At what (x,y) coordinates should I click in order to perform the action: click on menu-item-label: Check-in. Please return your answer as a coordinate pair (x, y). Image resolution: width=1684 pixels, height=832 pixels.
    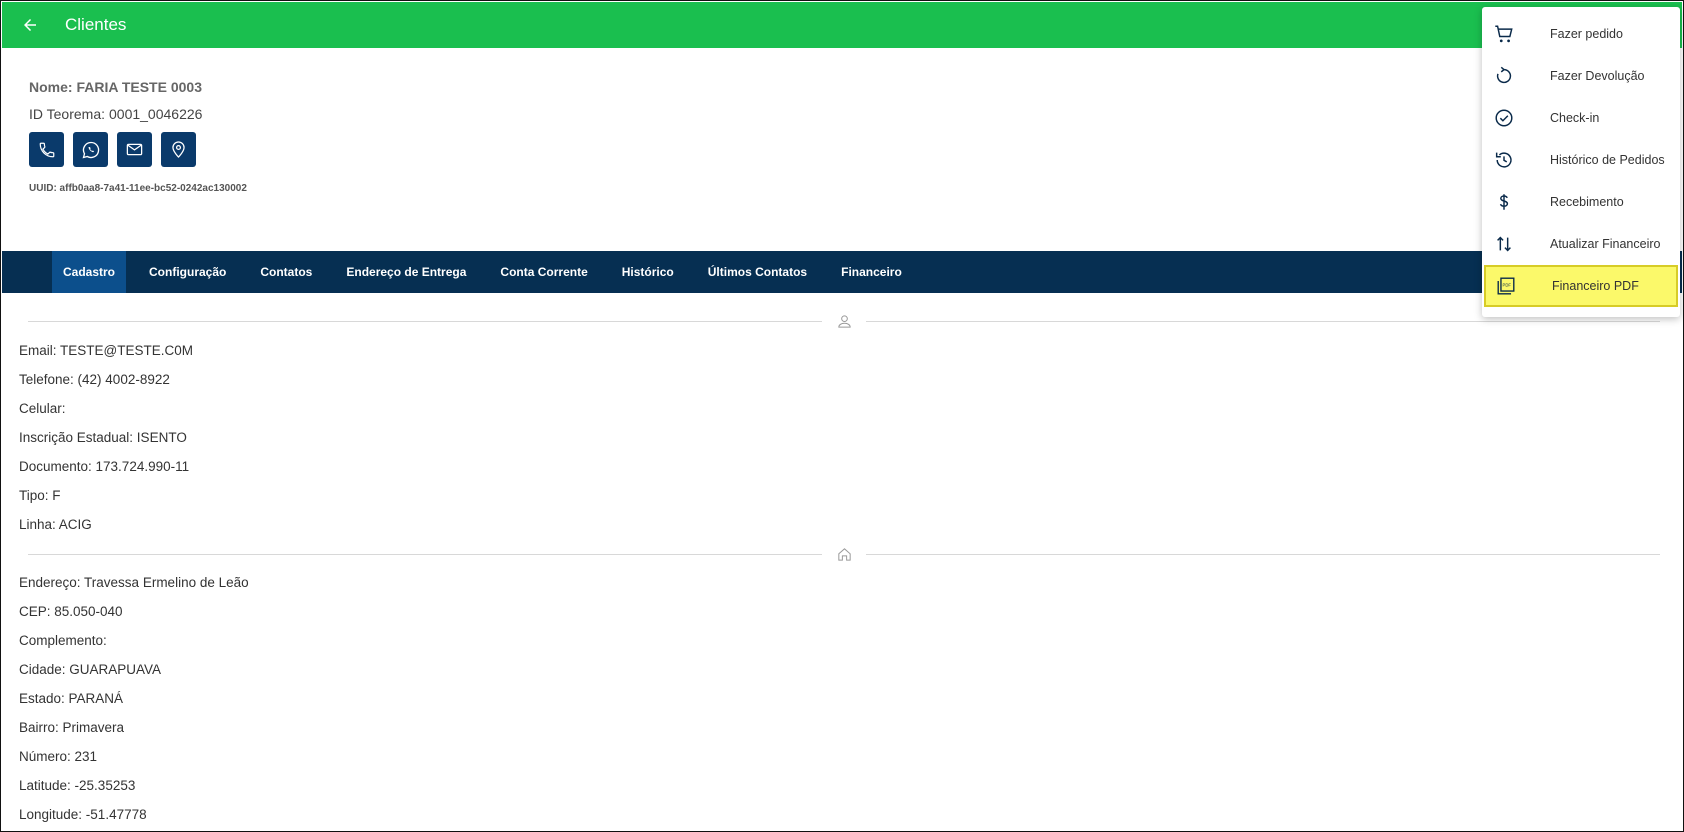
    Looking at the image, I should click on (1575, 118).